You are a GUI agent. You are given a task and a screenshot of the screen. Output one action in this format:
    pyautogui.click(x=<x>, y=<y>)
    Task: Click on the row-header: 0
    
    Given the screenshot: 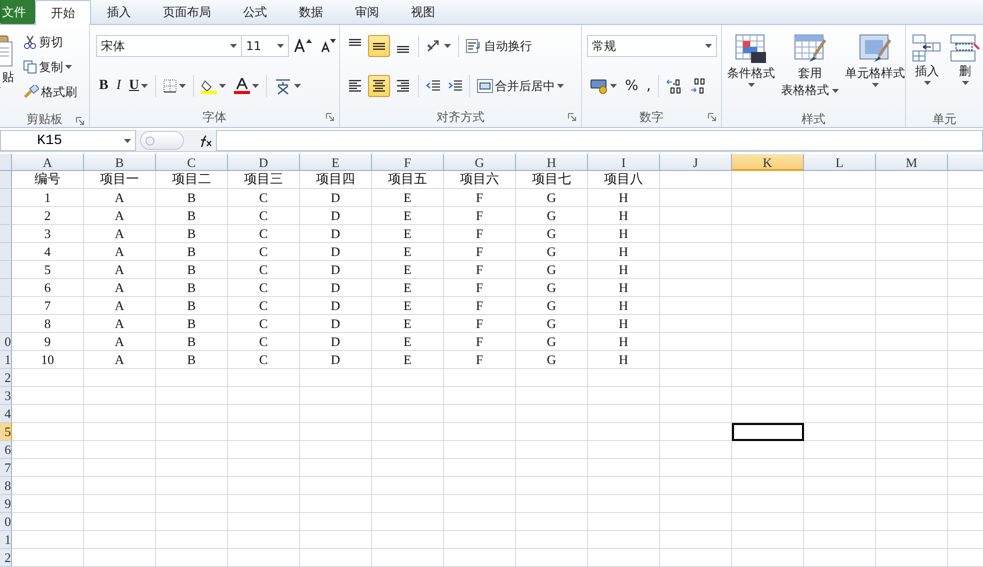 What is the action you would take?
    pyautogui.click(x=6, y=342)
    